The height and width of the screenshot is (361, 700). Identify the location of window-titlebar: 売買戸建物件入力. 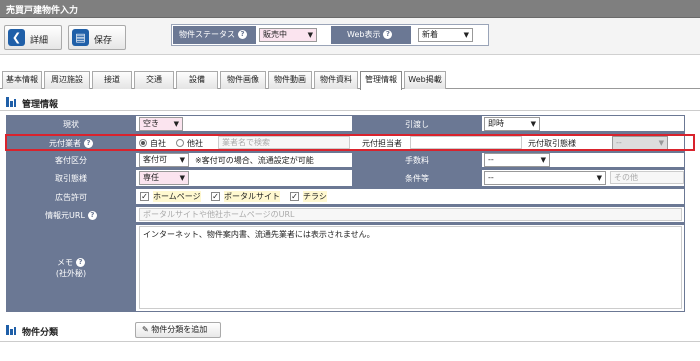
(350, 9).